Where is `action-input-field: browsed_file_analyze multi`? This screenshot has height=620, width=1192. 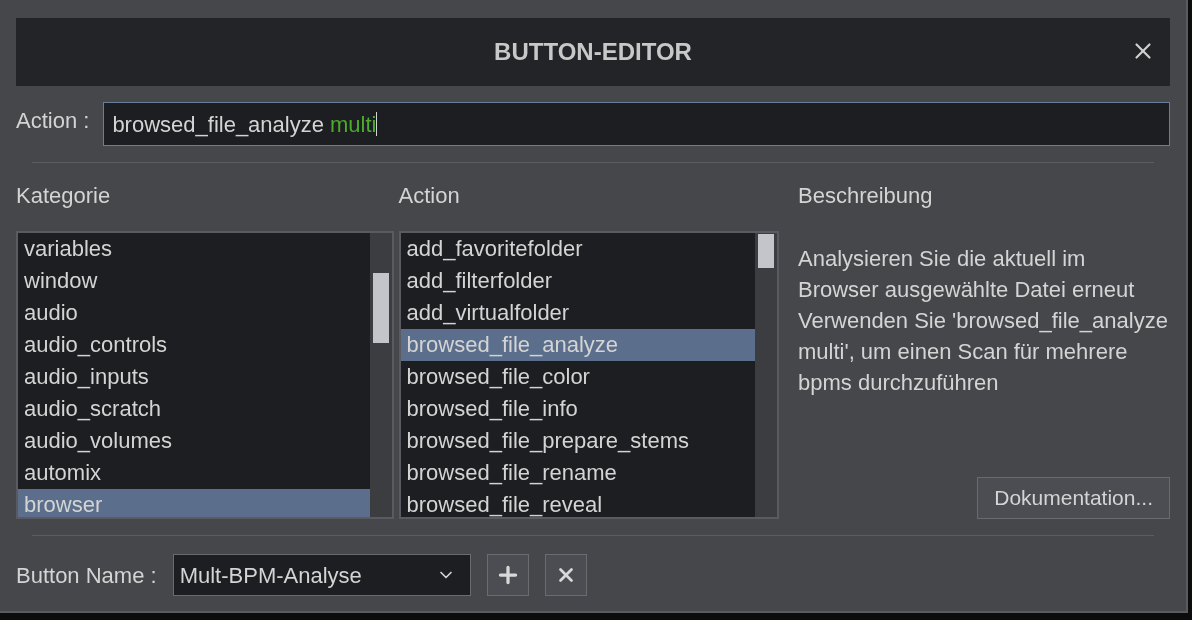 action-input-field: browsed_file_analyze multi is located at coordinates (636, 124).